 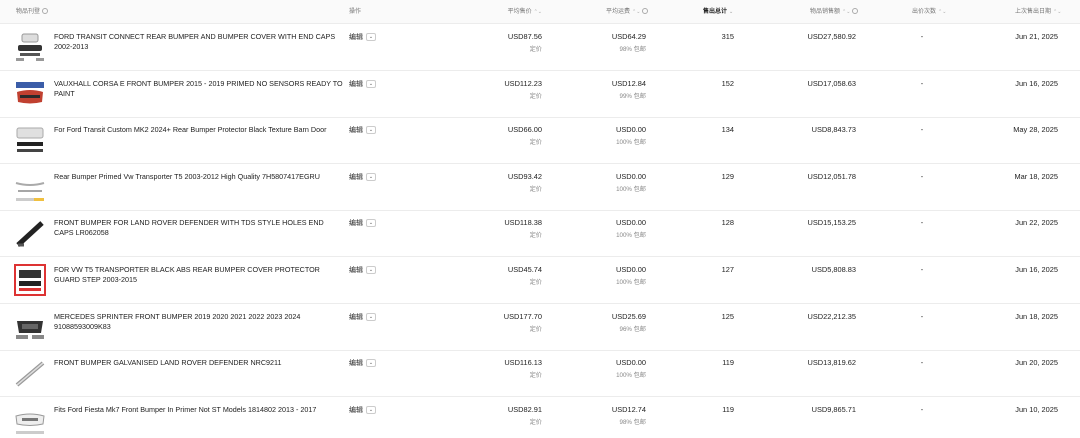 I want to click on item-sales: USD15,153.25, so click(x=831, y=223).